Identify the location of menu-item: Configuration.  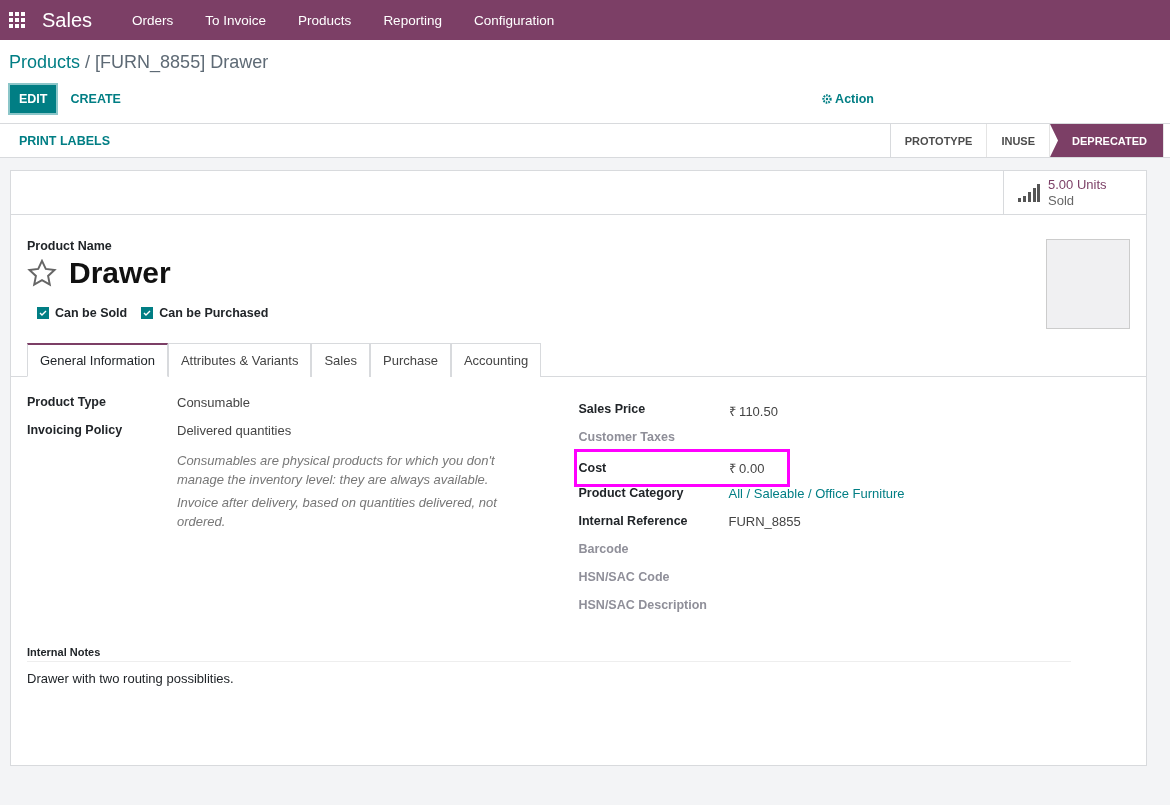
(514, 20).